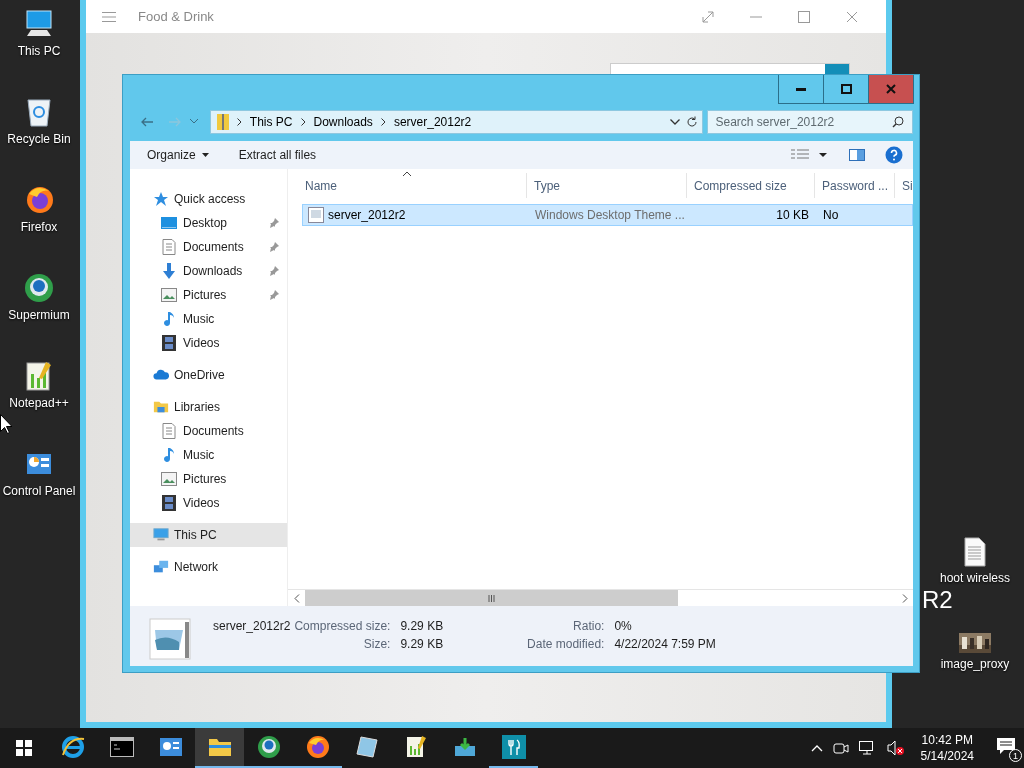  Describe the element at coordinates (6, 424) in the screenshot. I see `cursor-icon` at that location.